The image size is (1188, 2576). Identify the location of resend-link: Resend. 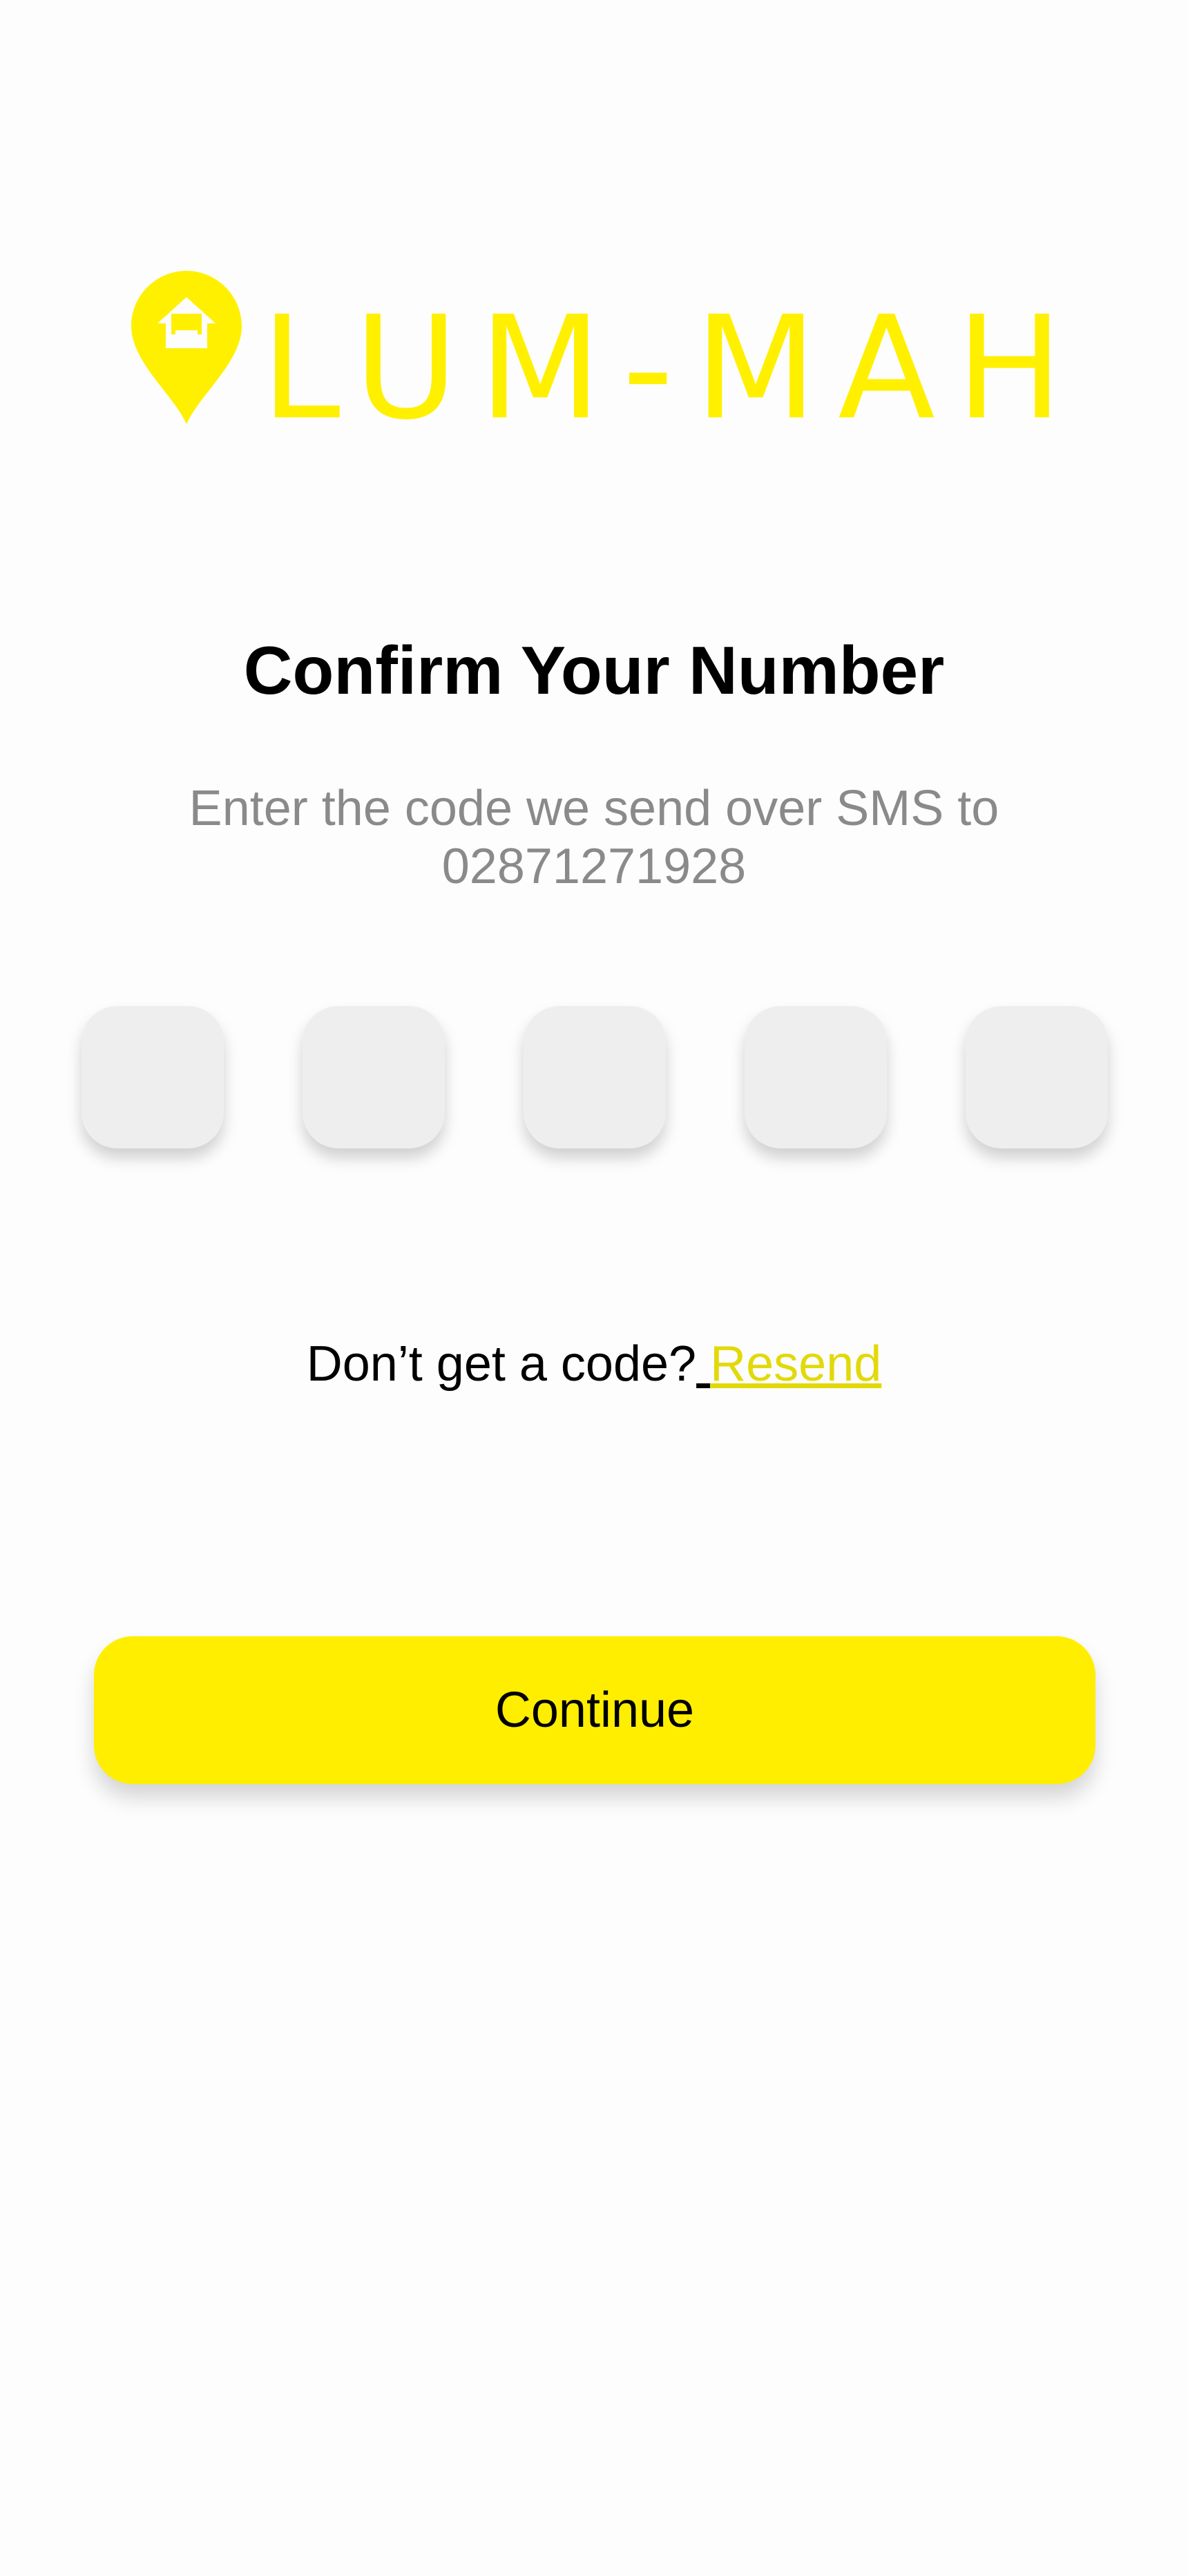
(795, 1364).